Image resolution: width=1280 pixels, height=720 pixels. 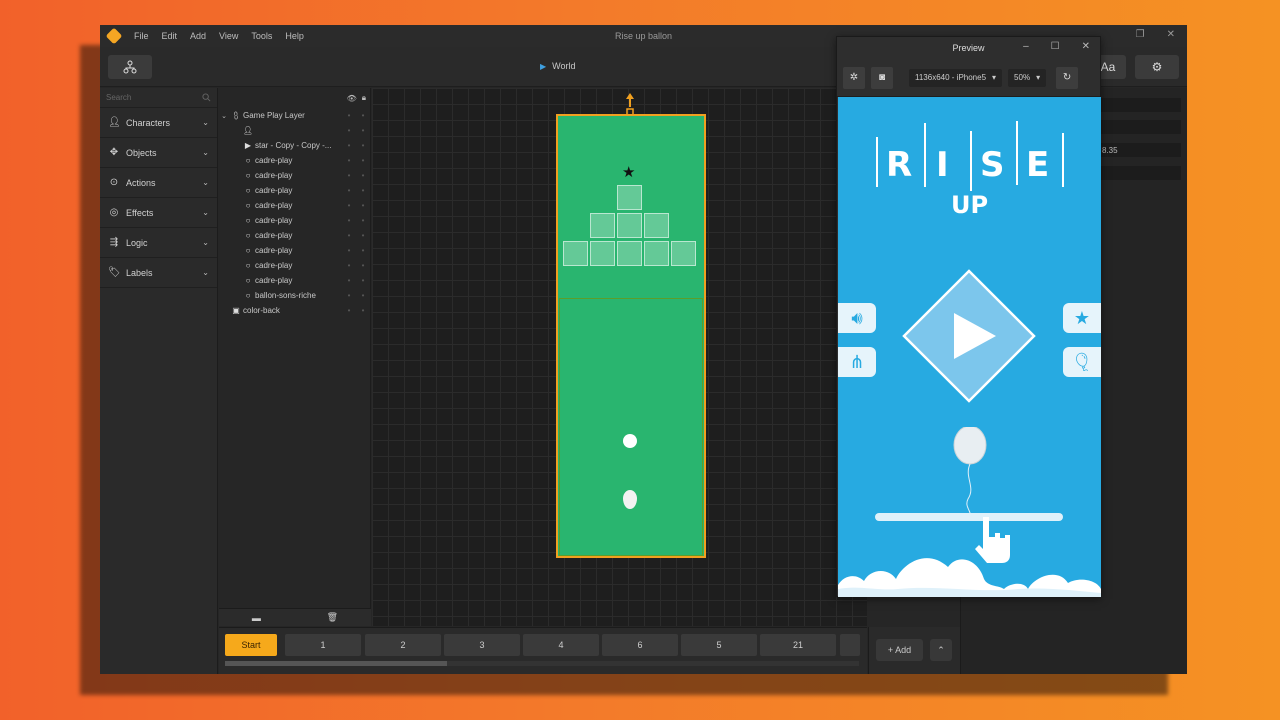 I want to click on selection-box, so click(x=631, y=427).